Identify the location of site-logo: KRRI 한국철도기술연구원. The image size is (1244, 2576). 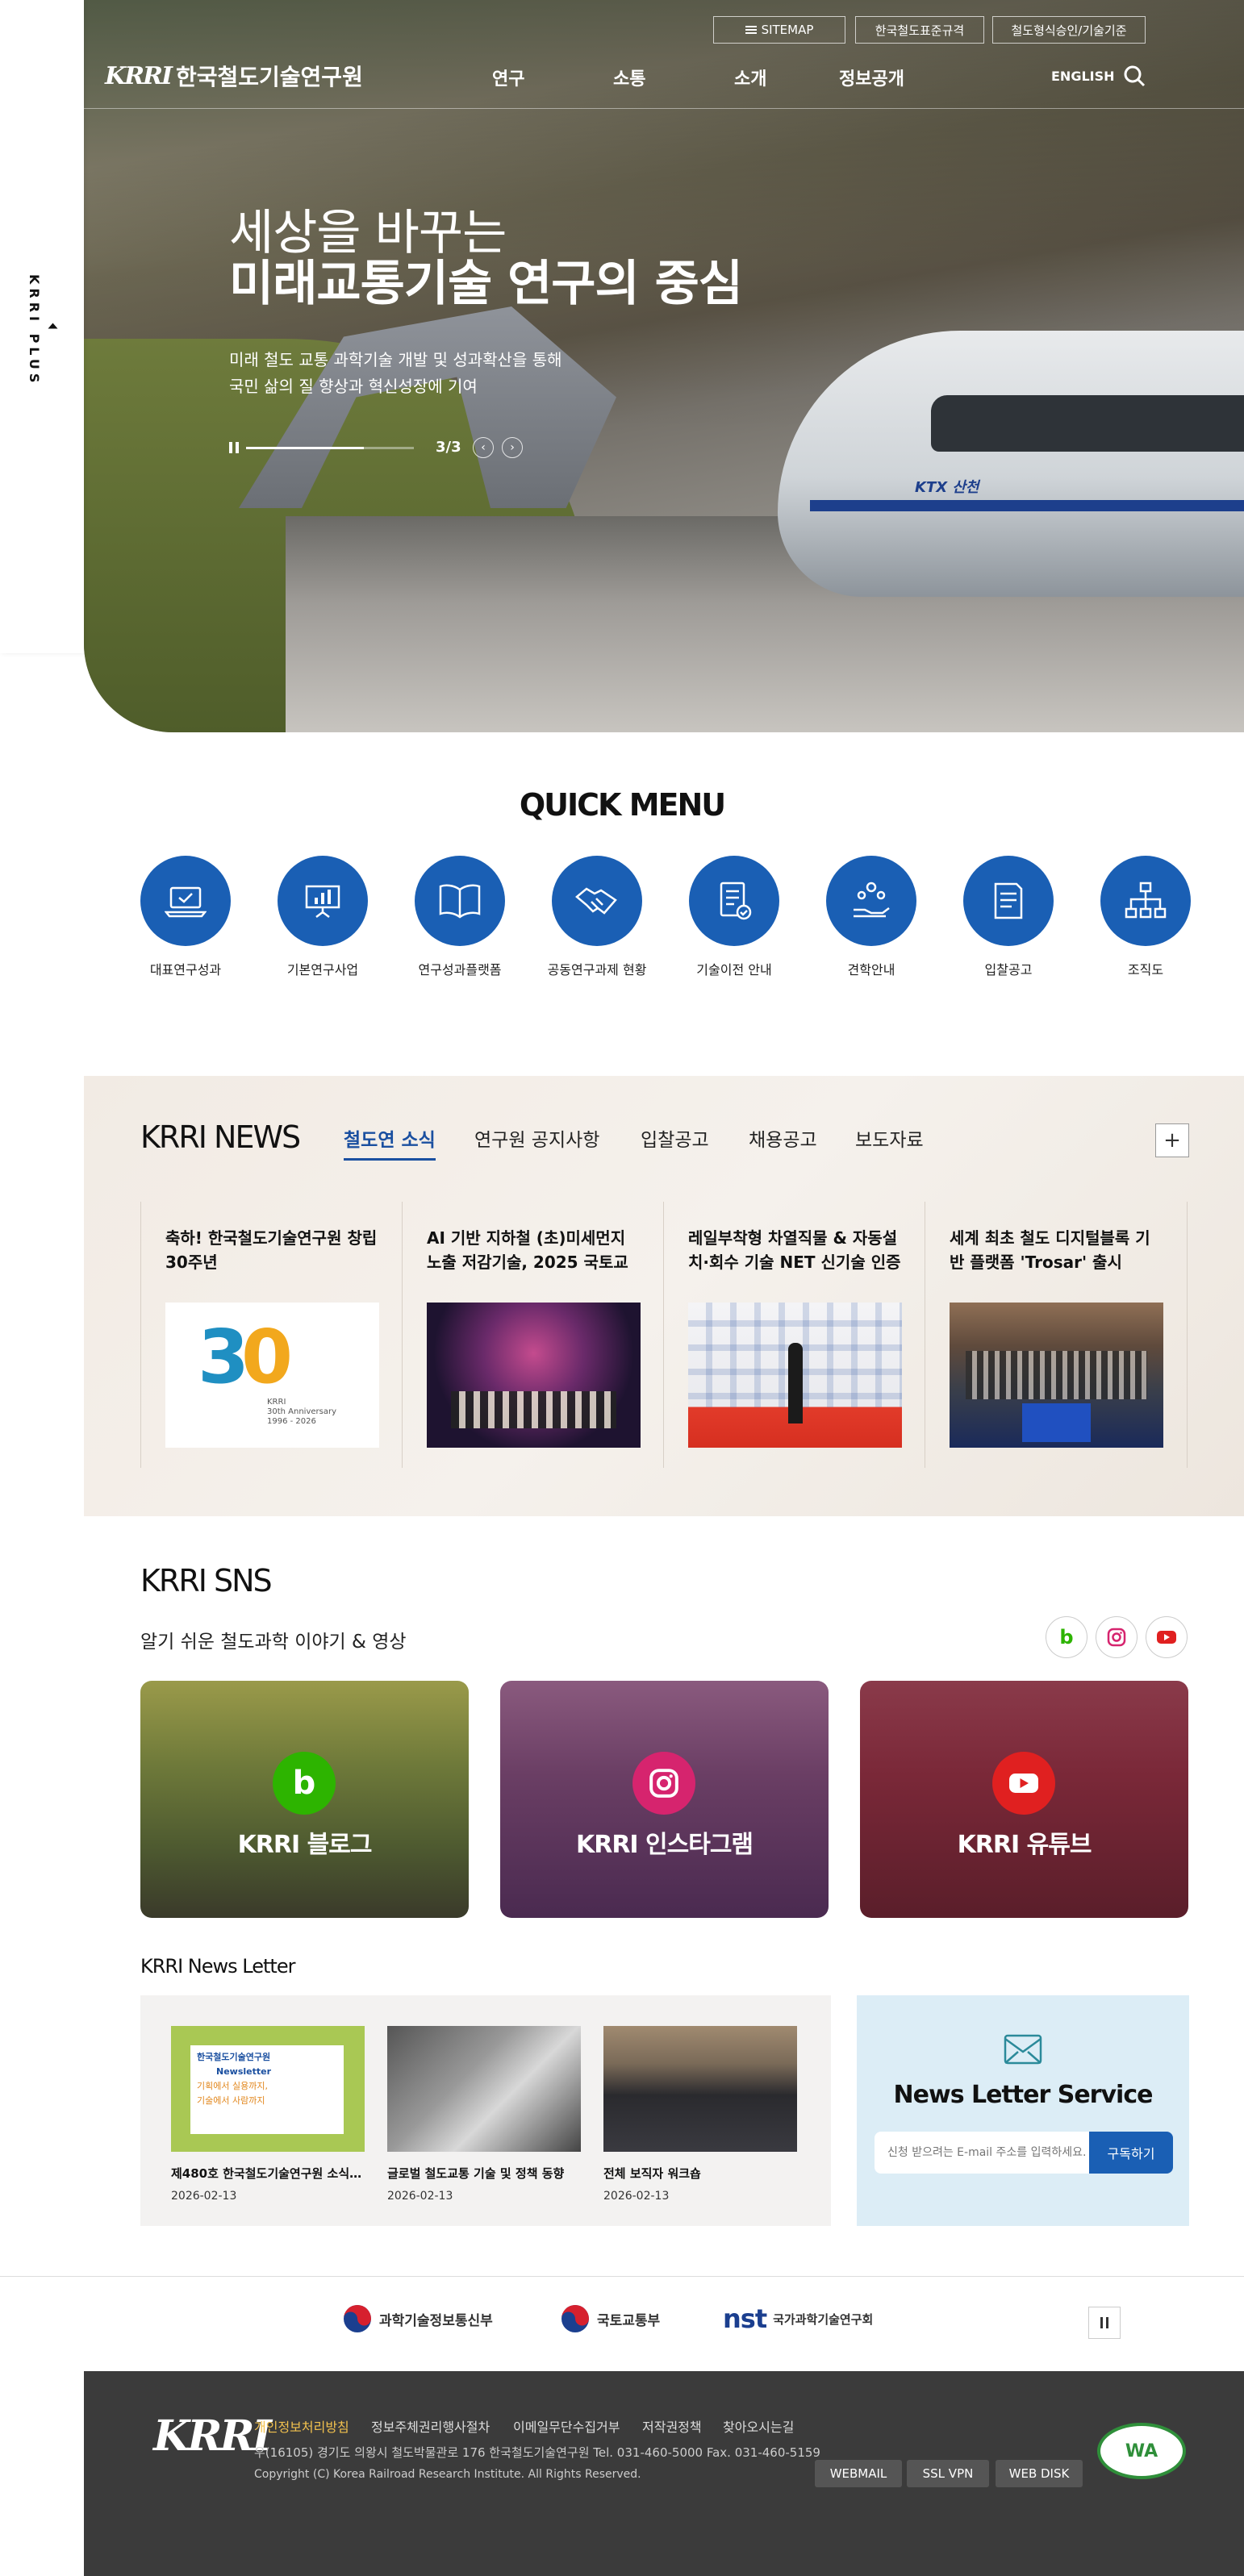
(234, 76).